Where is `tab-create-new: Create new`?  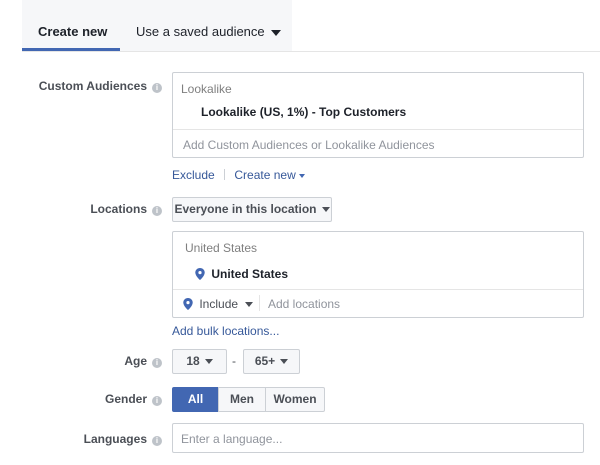
tab-create-new: Create new is located at coordinates (72, 31).